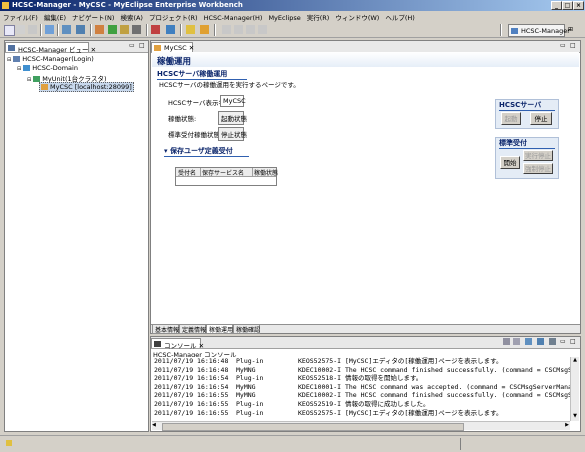 Image resolution: width=585 pixels, height=452 pixels. What do you see at coordinates (313, 427) in the screenshot?
I see `hscroll-thumb` at bounding box center [313, 427].